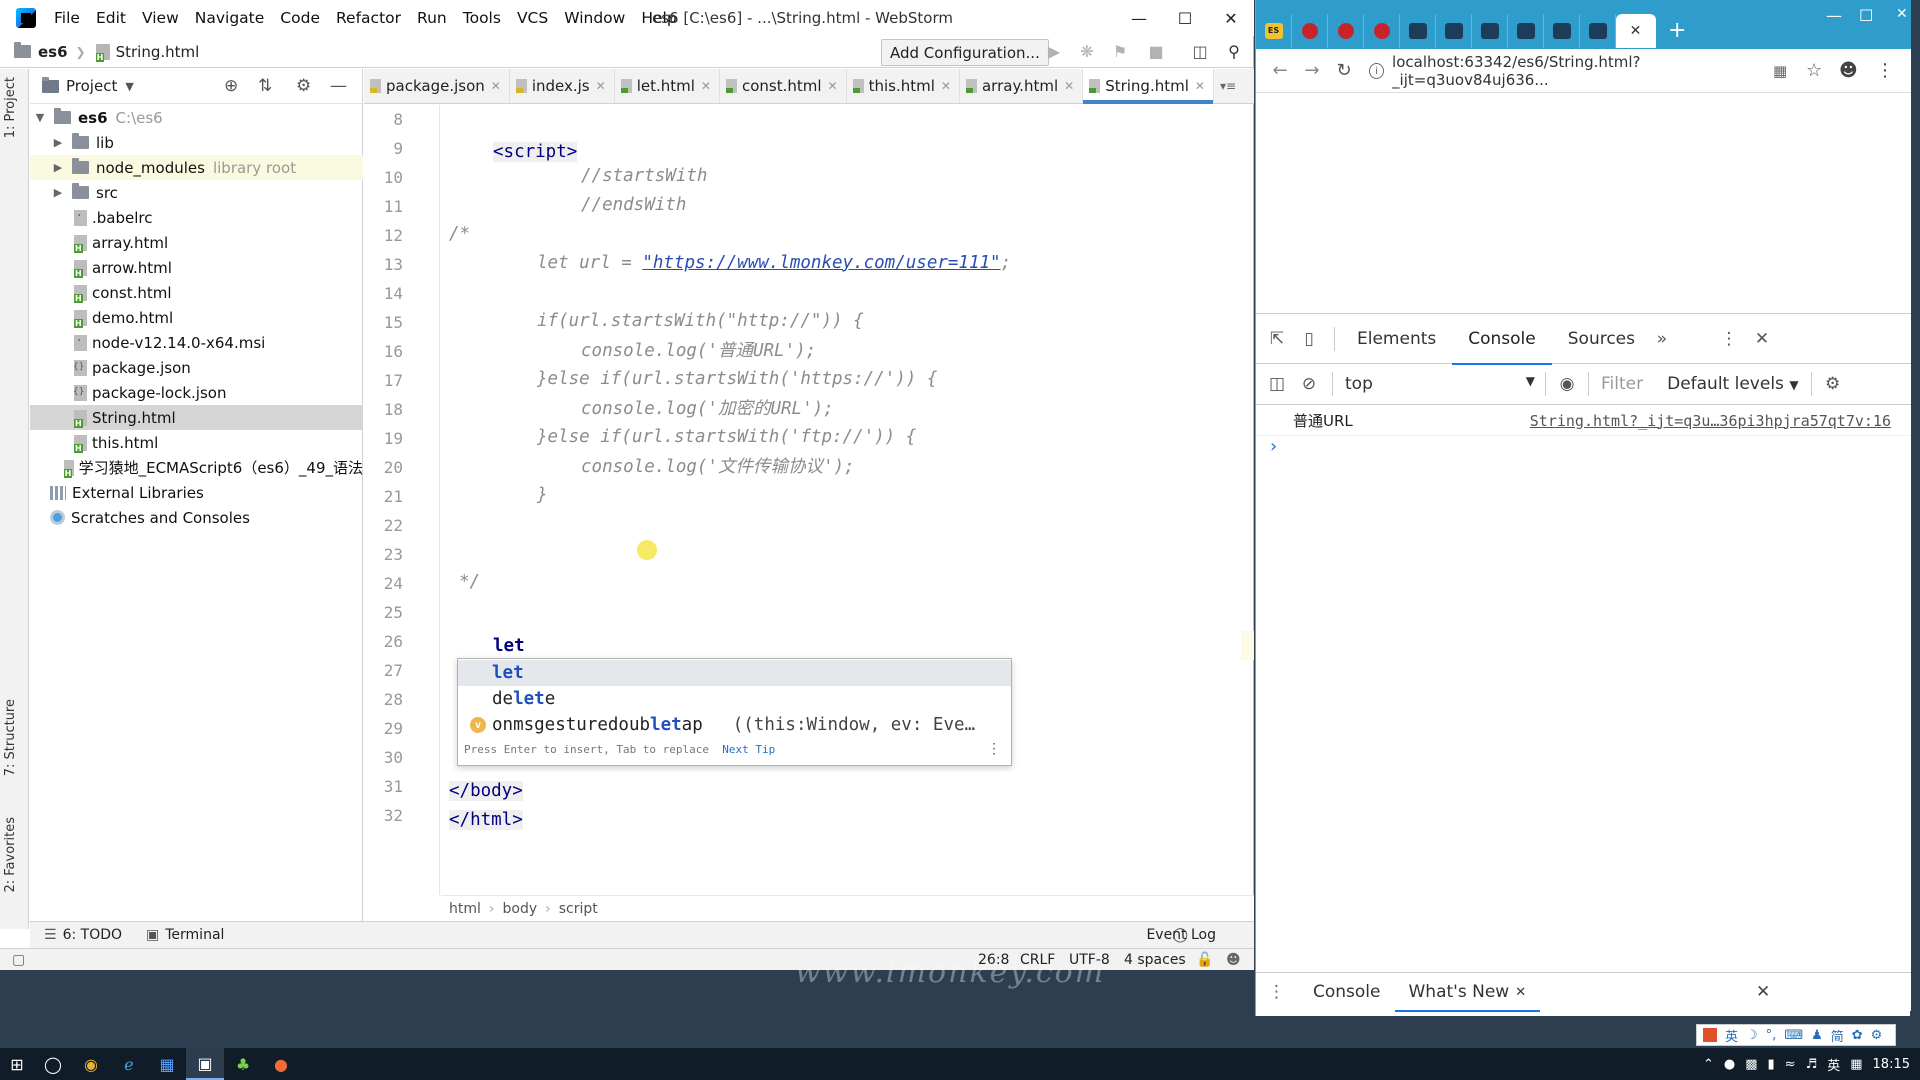  I want to click on lock-icon: 🔓, so click(1204, 960).